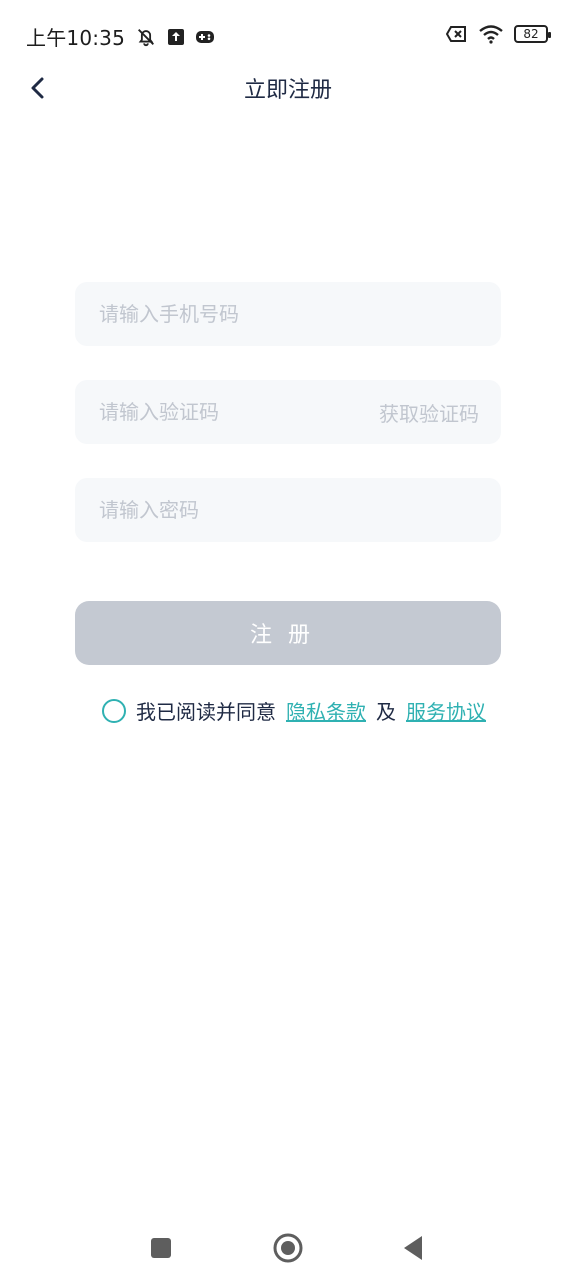 This screenshot has width=576, height=1280. What do you see at coordinates (238, 412) in the screenshot?
I see `code-input` at bounding box center [238, 412].